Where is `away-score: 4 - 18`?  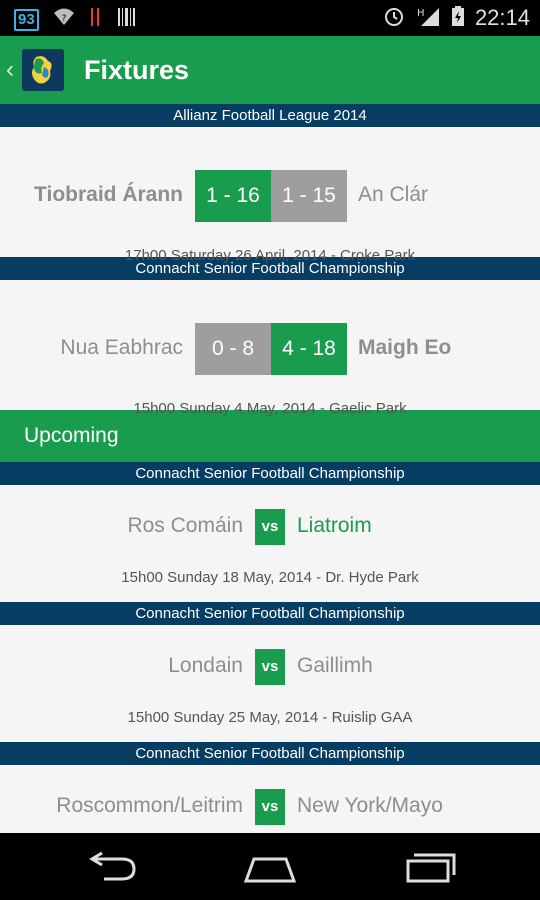 away-score: 4 - 18 is located at coordinates (309, 349).